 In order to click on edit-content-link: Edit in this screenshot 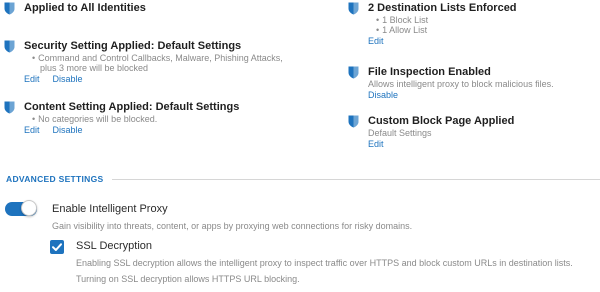, I will do `click(32, 130)`.